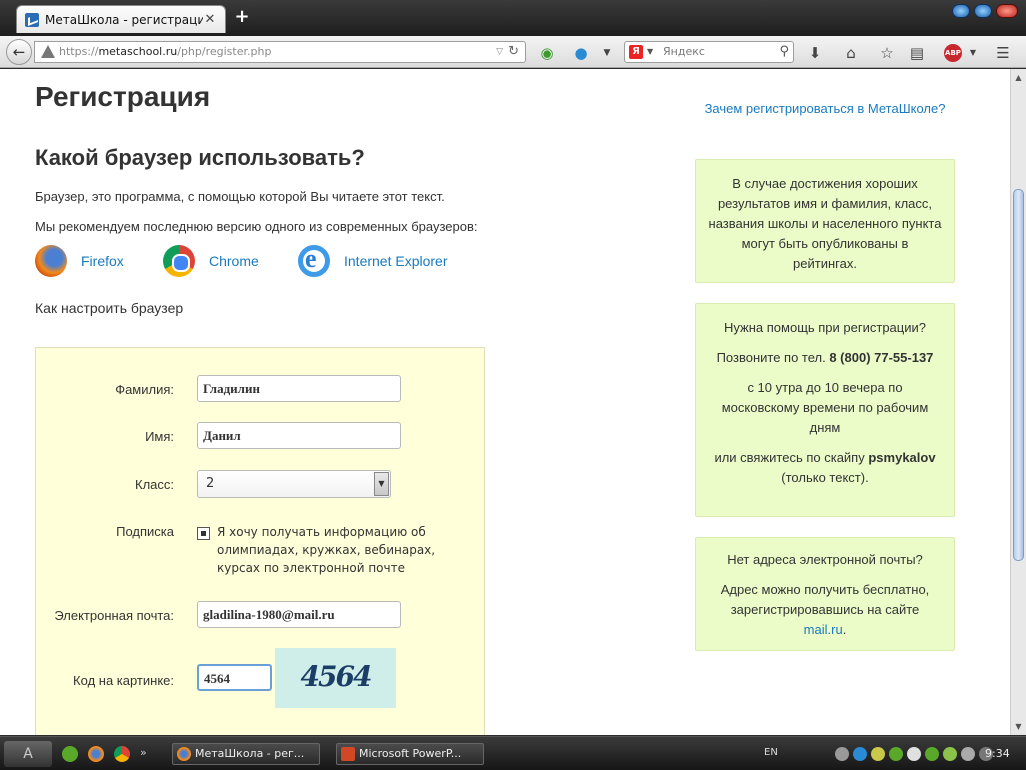  What do you see at coordinates (513, 18) in the screenshot?
I see `tab-strip: МетаШкола - регистрация ✕ +` at bounding box center [513, 18].